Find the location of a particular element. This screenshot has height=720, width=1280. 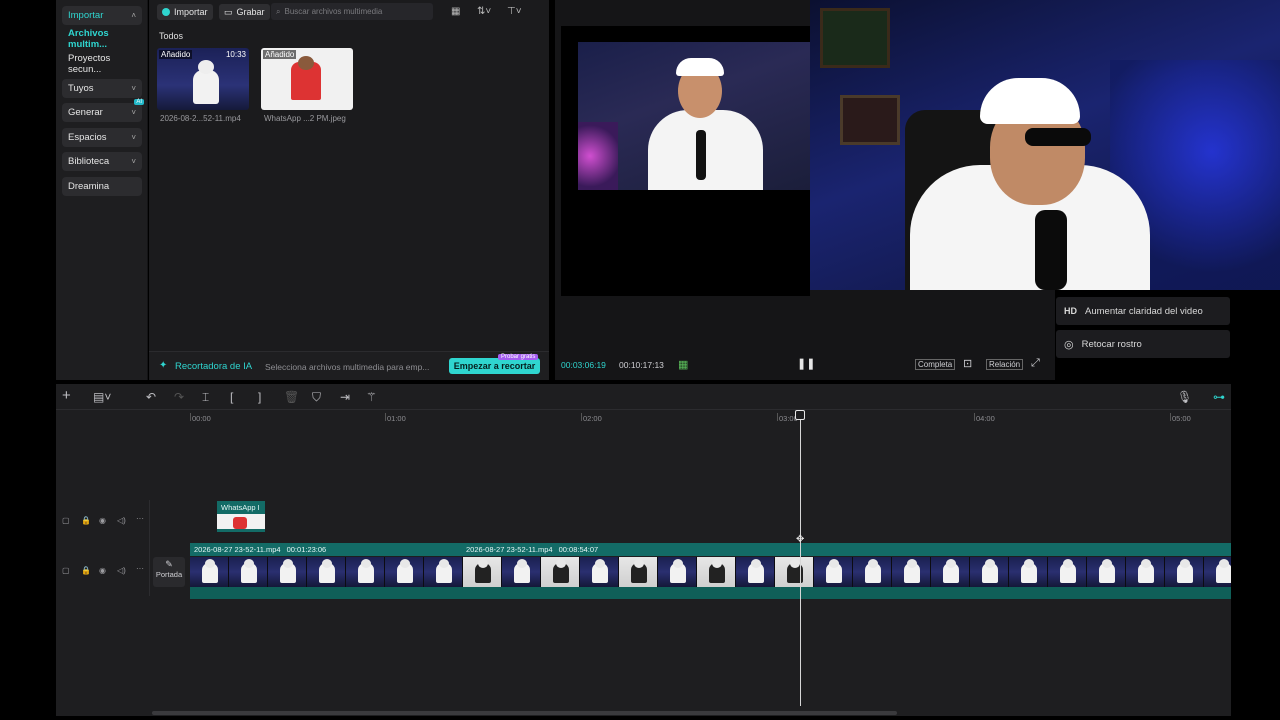

pause-icon: ❚❚ is located at coordinates (806, 363).